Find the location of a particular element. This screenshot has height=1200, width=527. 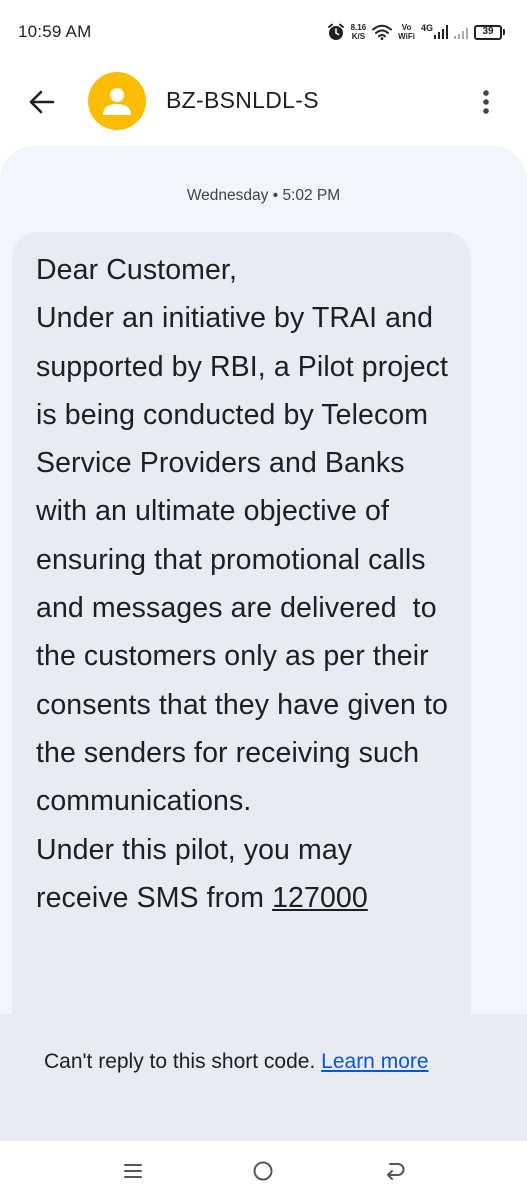

network-speed: 8.16 K/S is located at coordinates (359, 32).